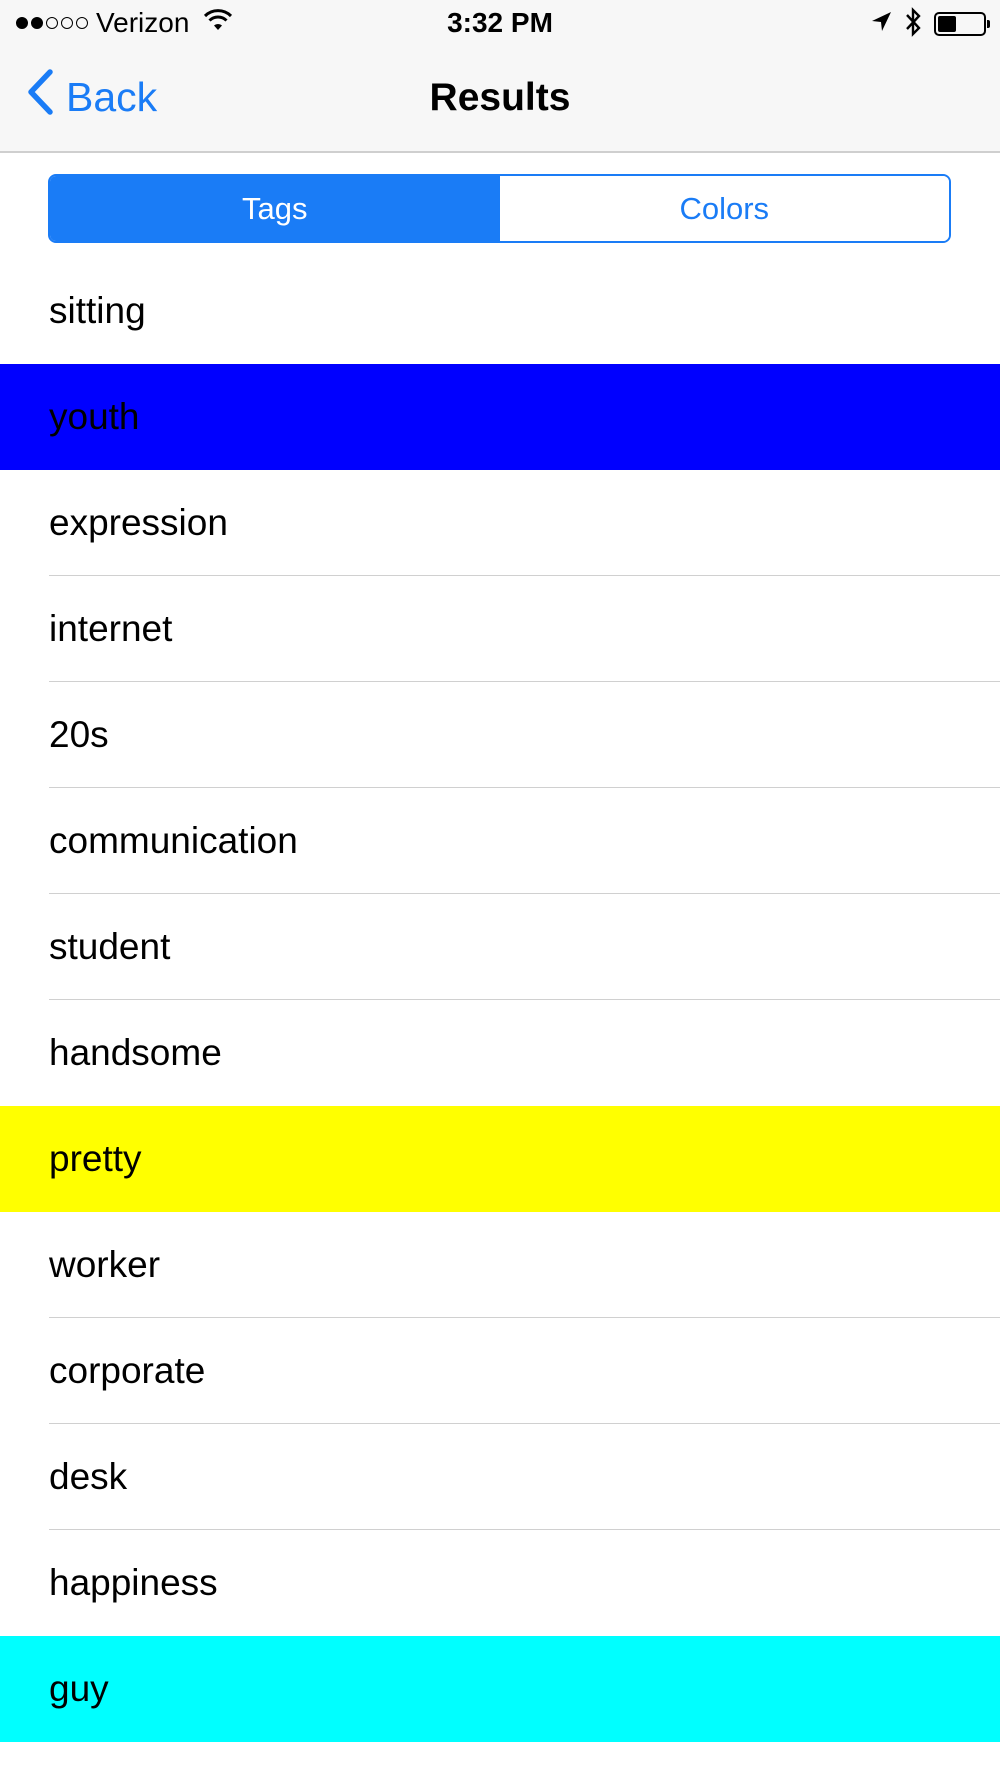 This screenshot has height=1778, width=1000. What do you see at coordinates (500, 1477) in the screenshot?
I see `list-item: desk` at bounding box center [500, 1477].